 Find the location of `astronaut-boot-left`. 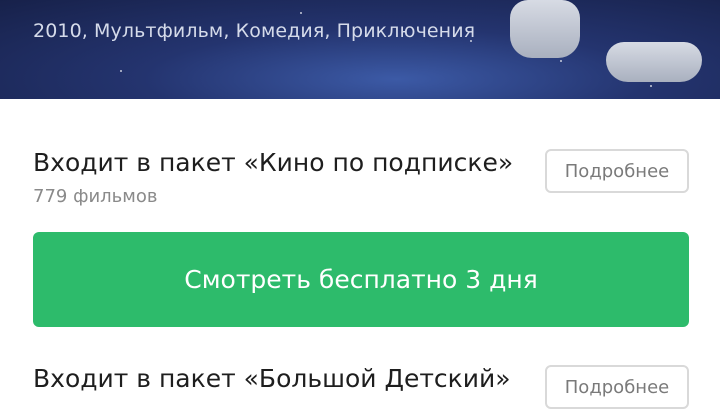

astronaut-boot-left is located at coordinates (545, 29).